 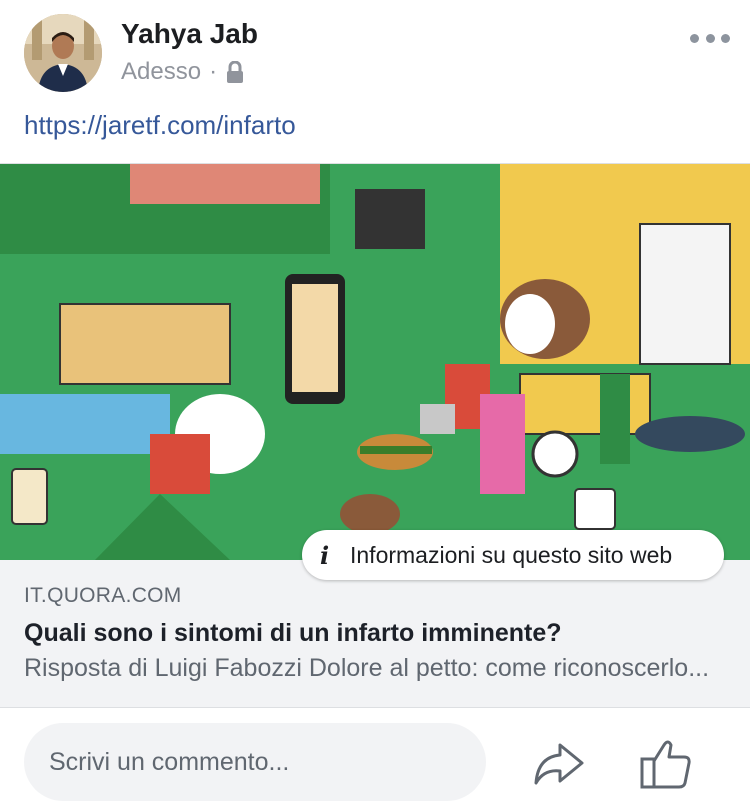 I want to click on lock-icon, so click(x=235, y=71).